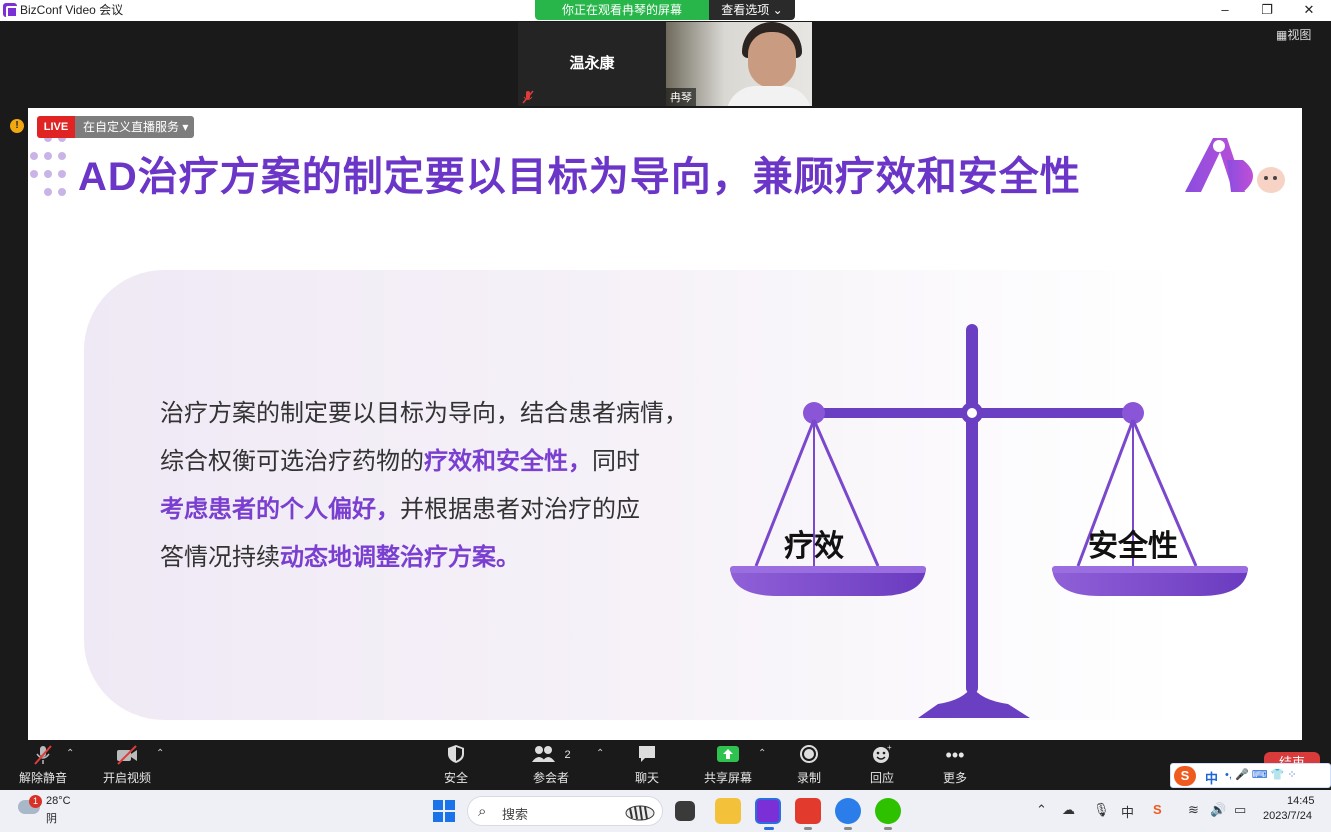 This screenshot has height=832, width=1331. I want to click on participant-video-name: 冉琴, so click(681, 97).